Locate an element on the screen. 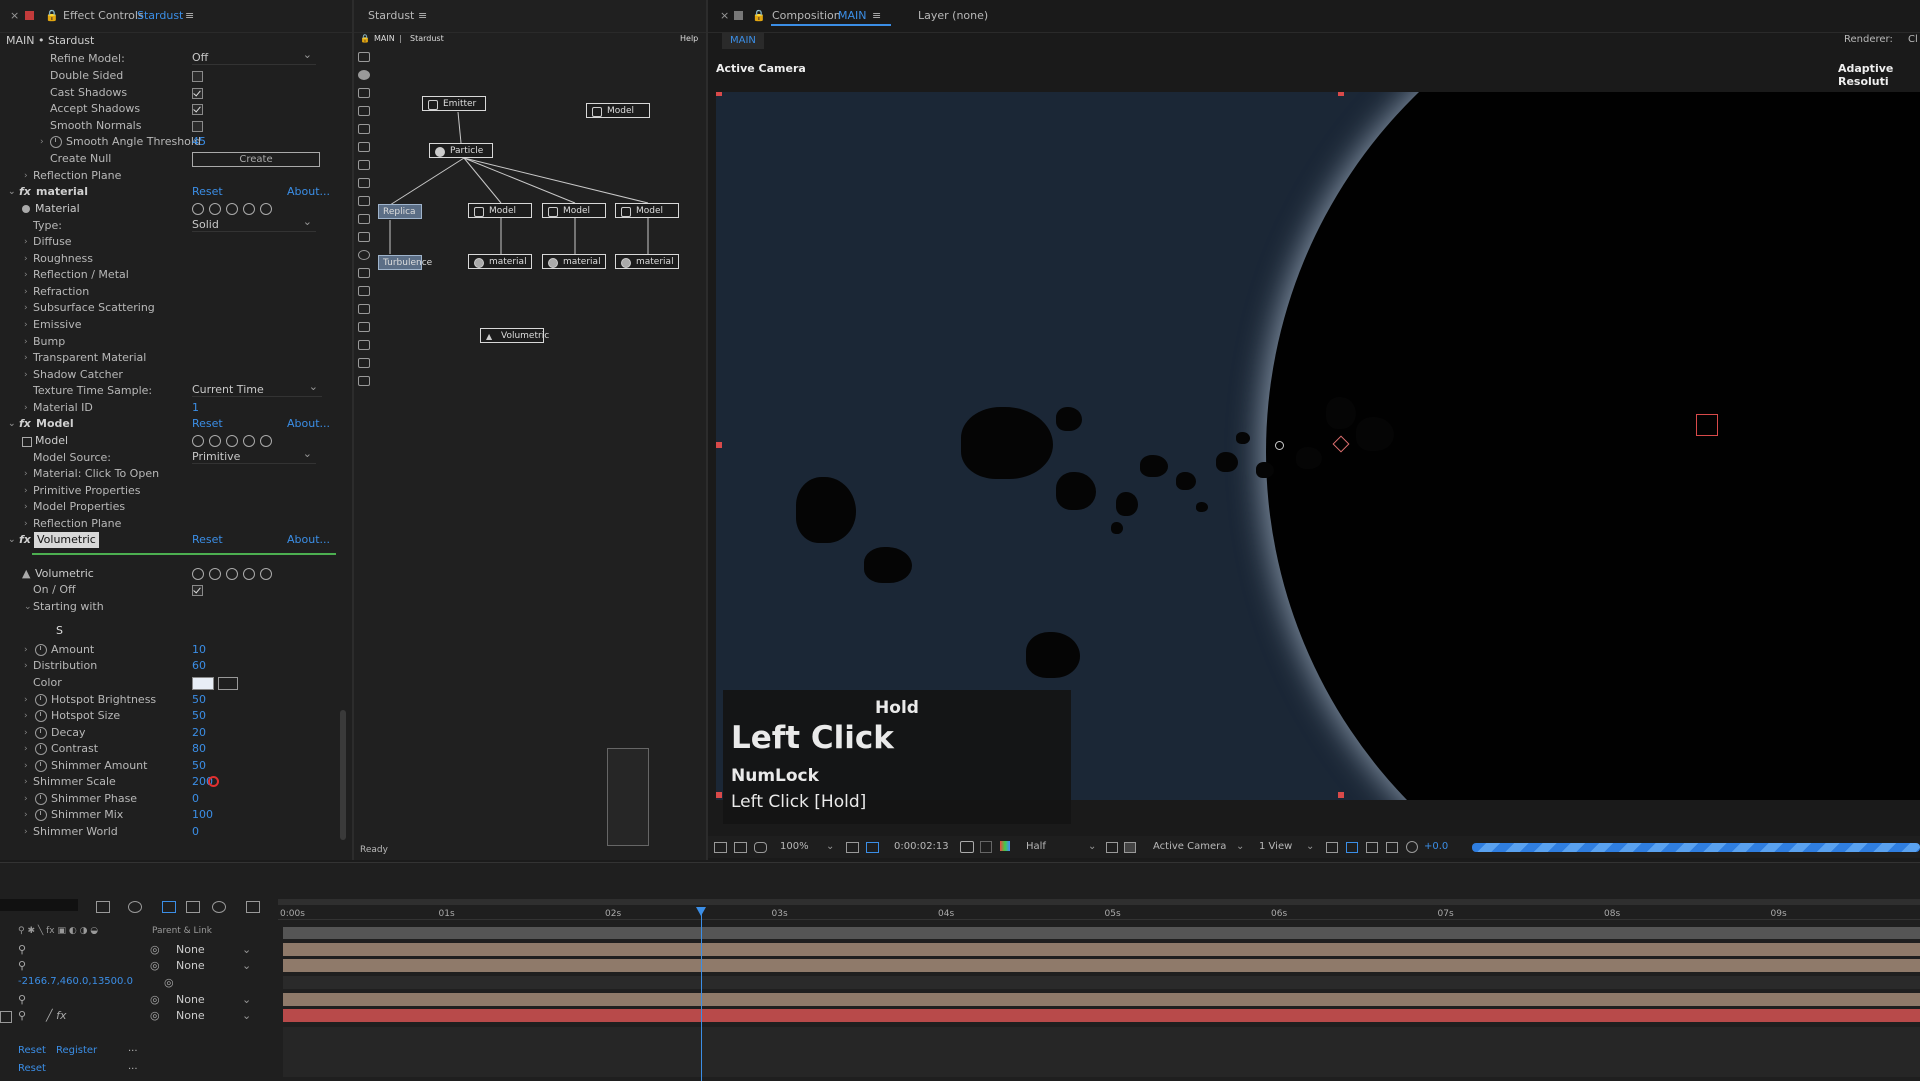 Image resolution: width=1920 pixels, height=1081 pixels. emissive-label: Emissive is located at coordinates (57, 325).